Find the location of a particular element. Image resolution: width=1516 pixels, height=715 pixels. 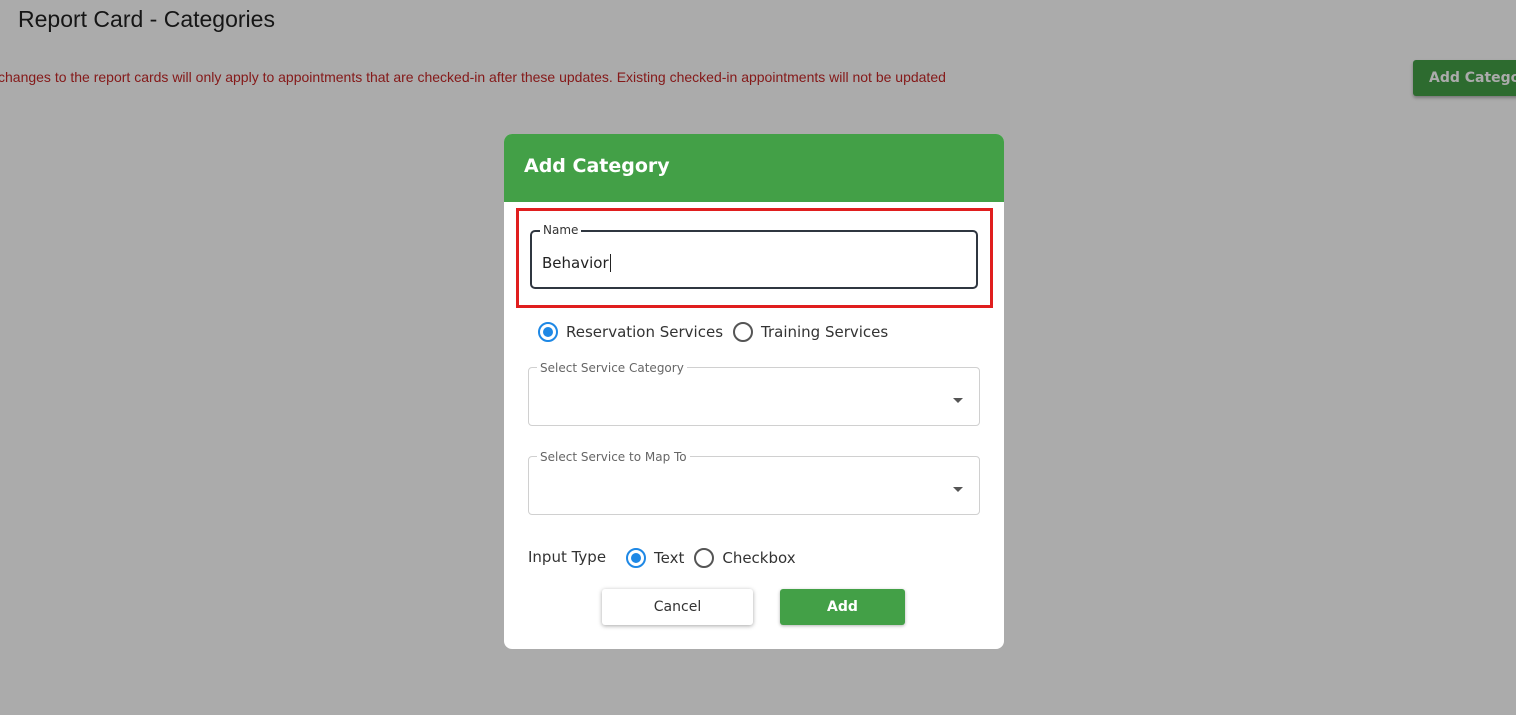

radio-label: Checkbox is located at coordinates (759, 558).